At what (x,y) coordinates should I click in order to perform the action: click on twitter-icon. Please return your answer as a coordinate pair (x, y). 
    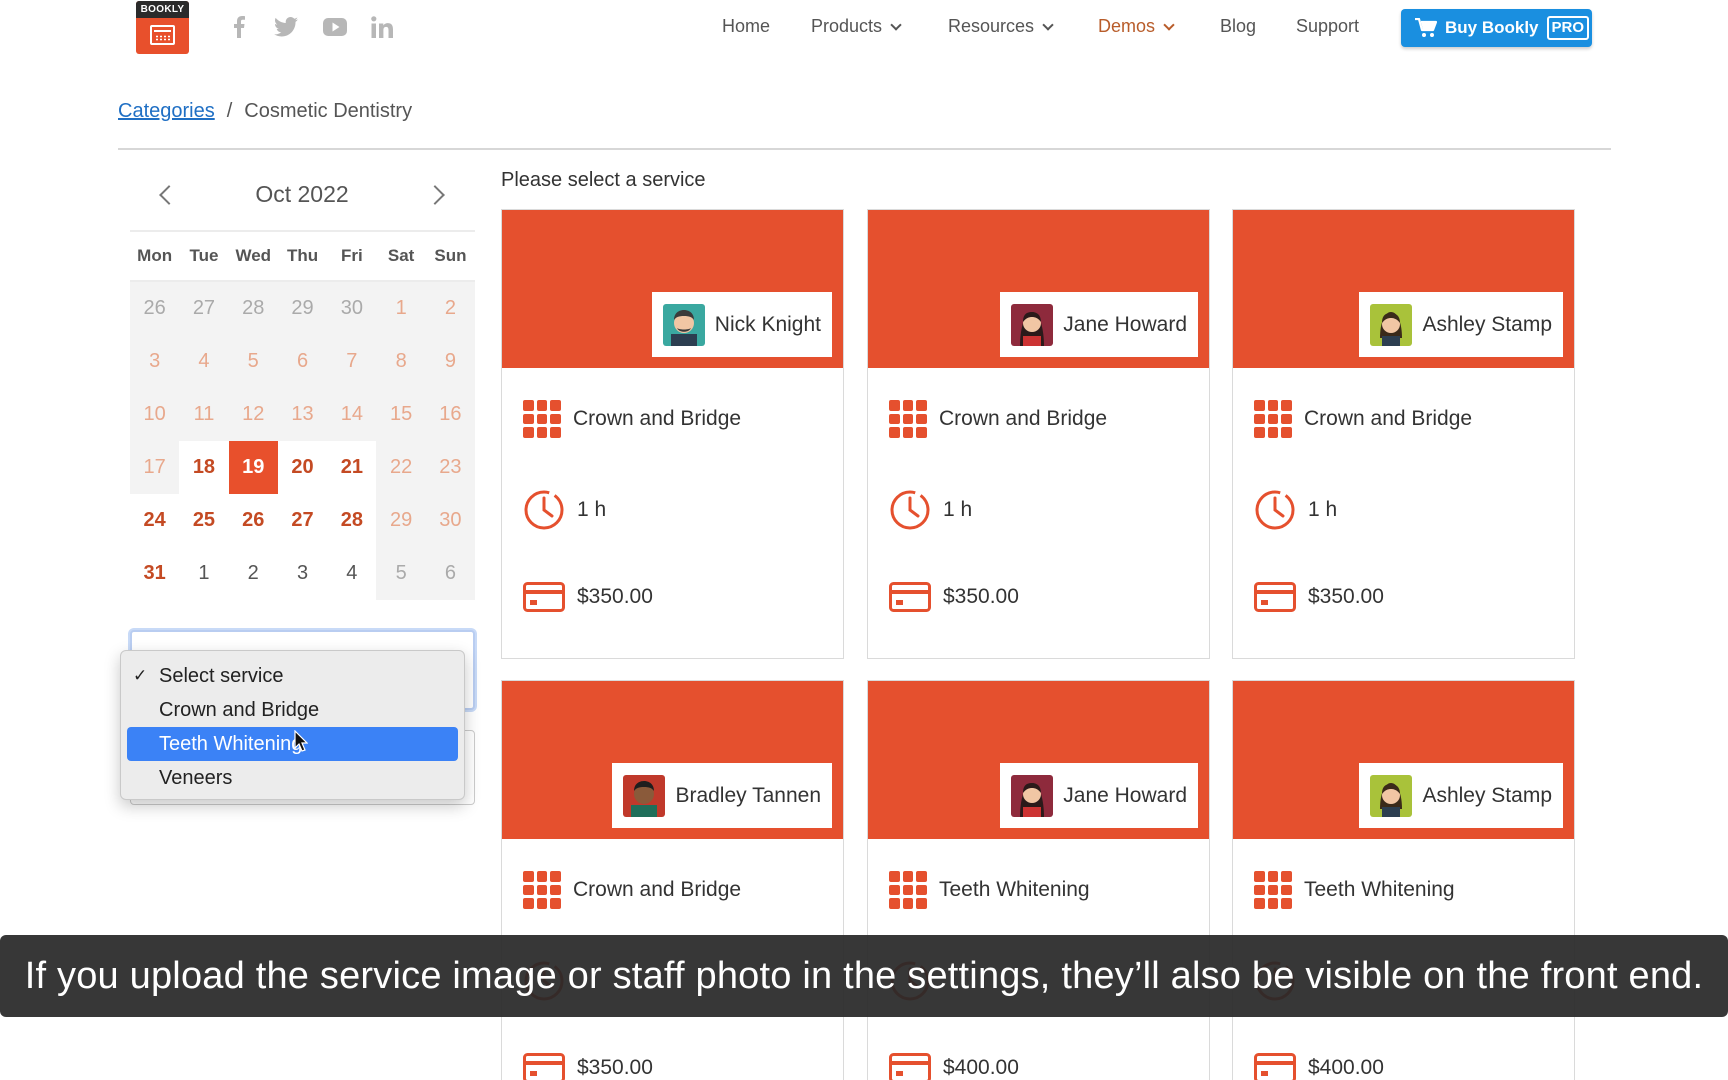
    Looking at the image, I should click on (286, 27).